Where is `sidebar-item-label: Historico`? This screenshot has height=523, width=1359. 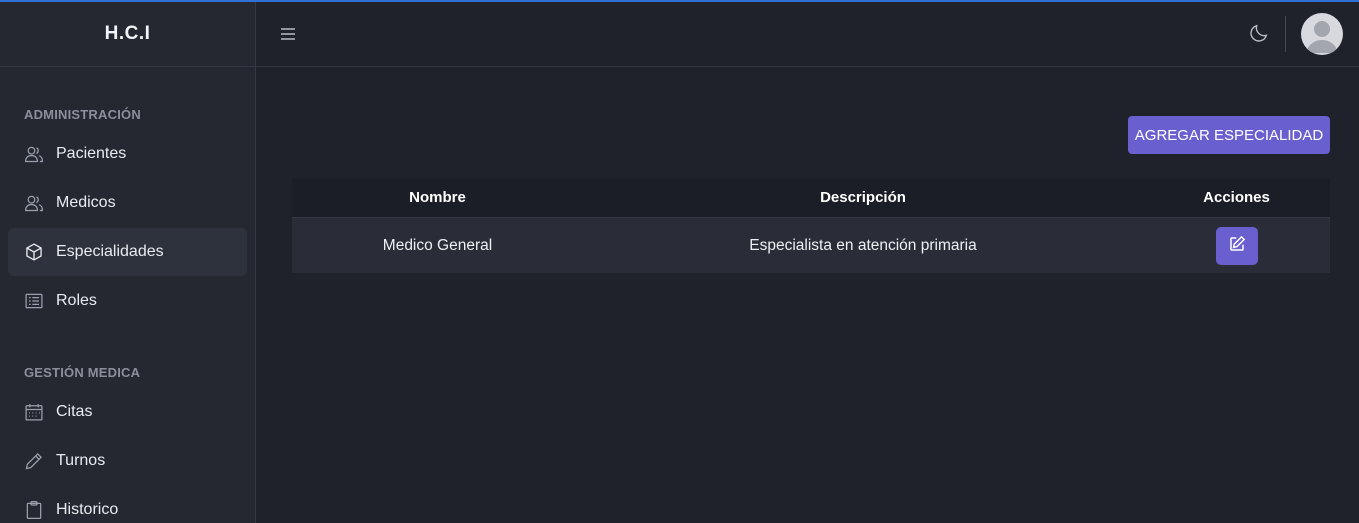
sidebar-item-label: Historico is located at coordinates (87, 509).